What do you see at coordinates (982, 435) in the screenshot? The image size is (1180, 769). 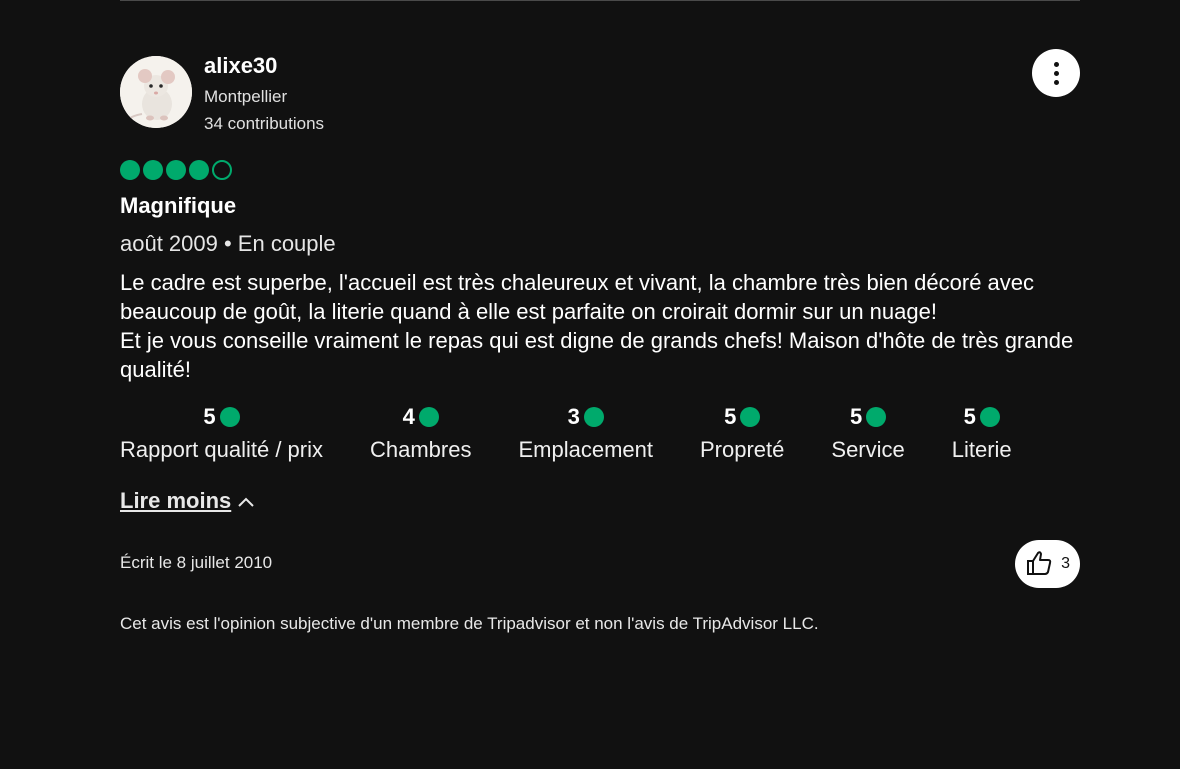 I see `sub-rating: 5 Literie` at bounding box center [982, 435].